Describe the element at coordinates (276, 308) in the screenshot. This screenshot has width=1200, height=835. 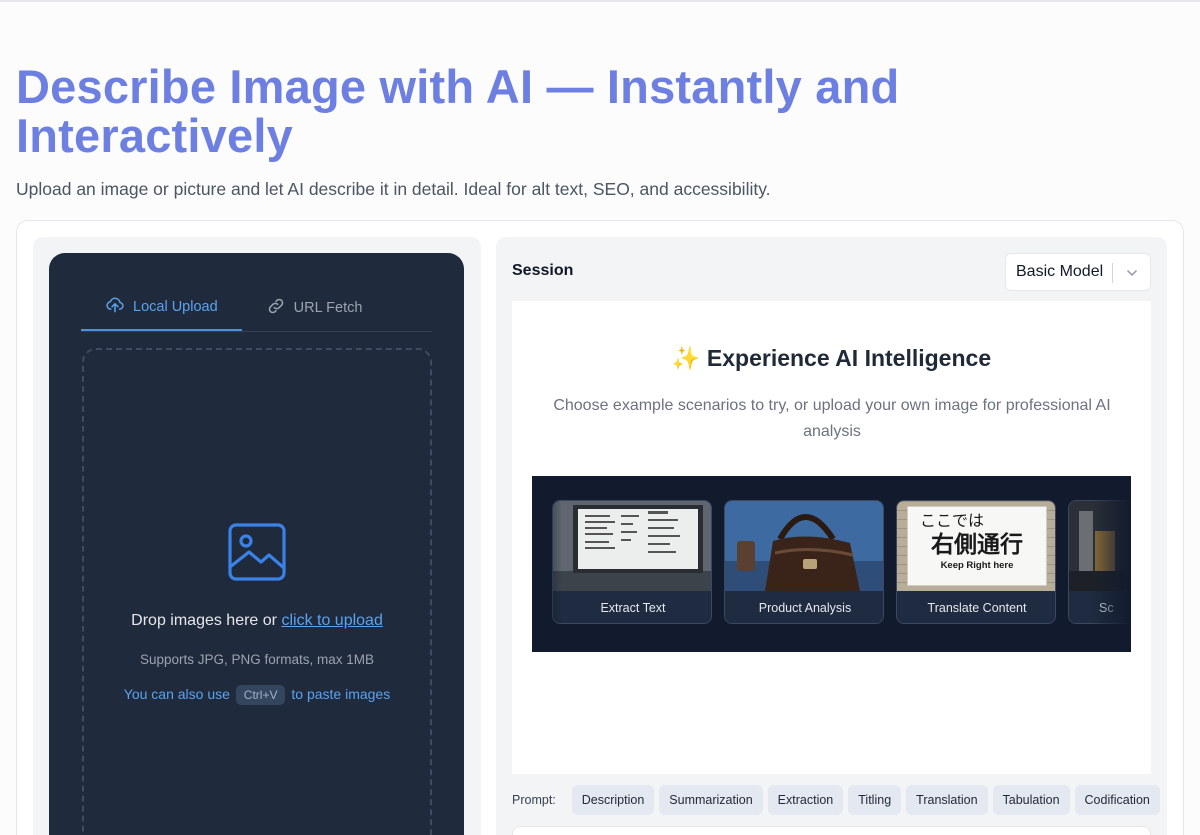
I see `link-icon` at that location.